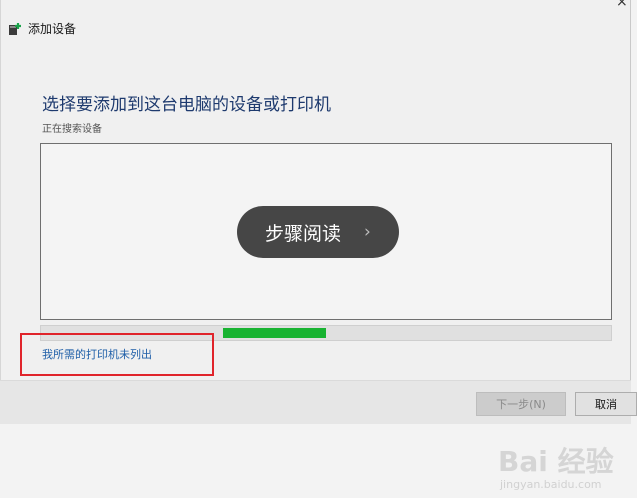 This screenshot has height=498, width=637. I want to click on search-status: 正在搜索设备, so click(72, 129).